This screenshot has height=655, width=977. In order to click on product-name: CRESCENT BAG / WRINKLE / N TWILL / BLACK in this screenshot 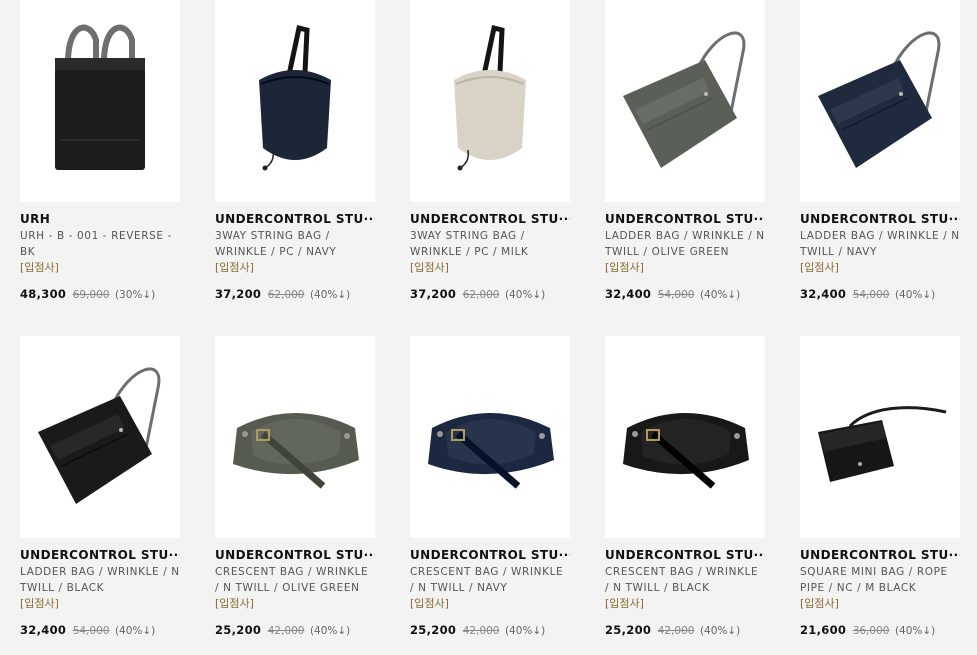, I will do `click(685, 580)`.